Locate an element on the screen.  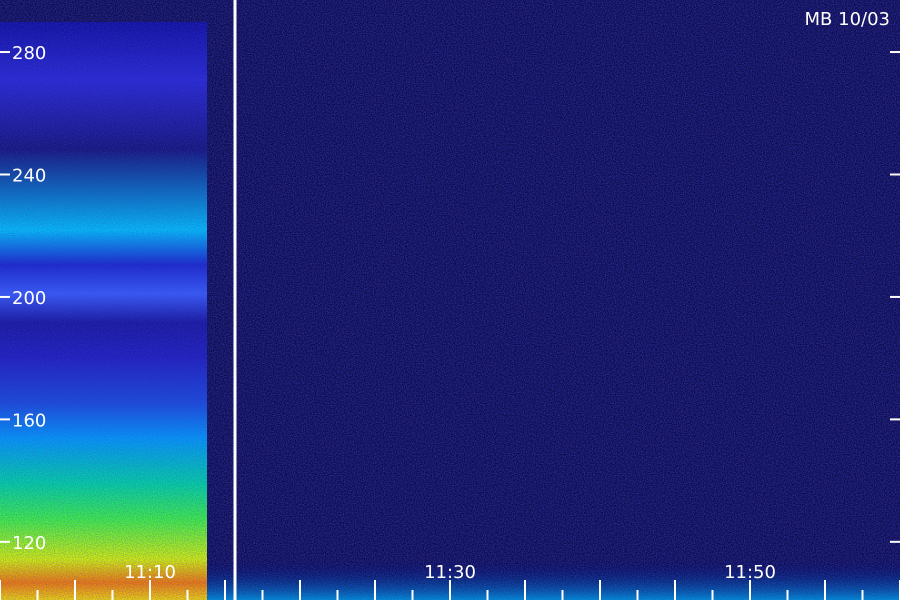
chart-title: MB 10/03 is located at coordinates (847, 19).